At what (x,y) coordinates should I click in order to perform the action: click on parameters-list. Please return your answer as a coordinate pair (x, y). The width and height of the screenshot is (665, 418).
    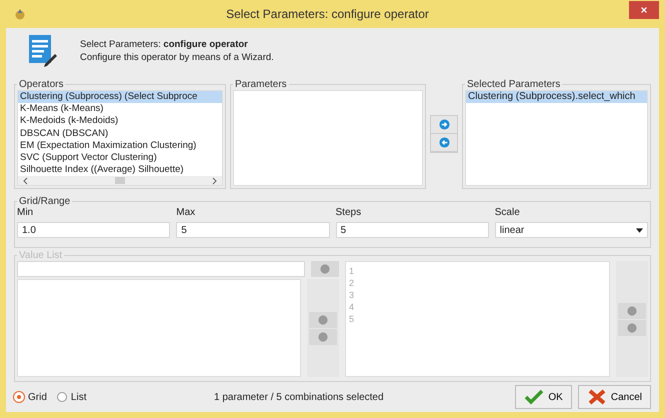
    Looking at the image, I should click on (328, 138).